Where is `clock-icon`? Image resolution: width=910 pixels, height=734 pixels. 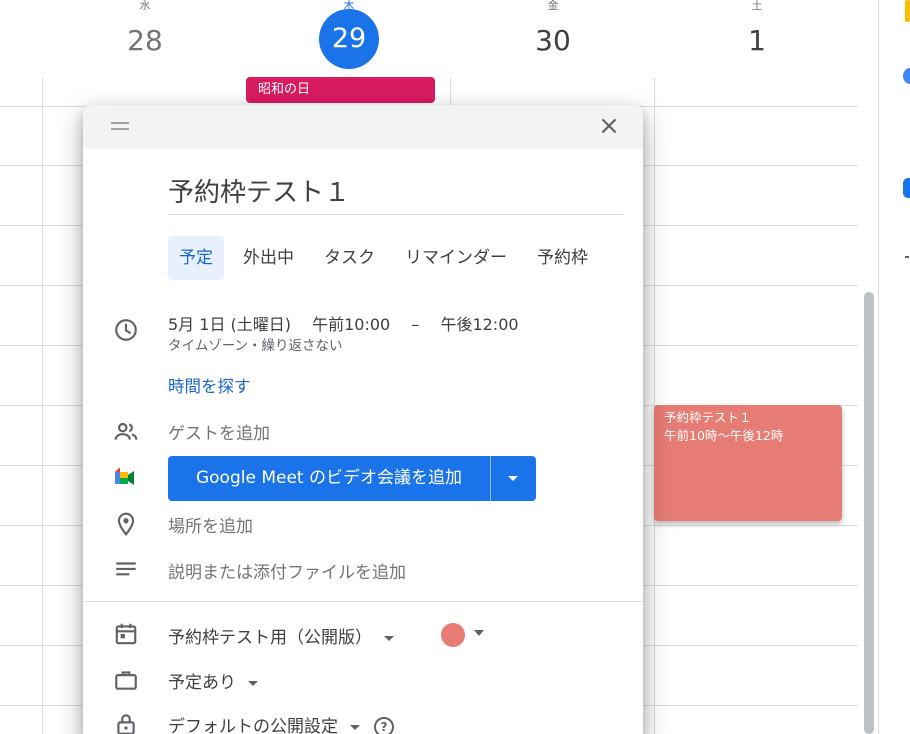
clock-icon is located at coordinates (126, 330).